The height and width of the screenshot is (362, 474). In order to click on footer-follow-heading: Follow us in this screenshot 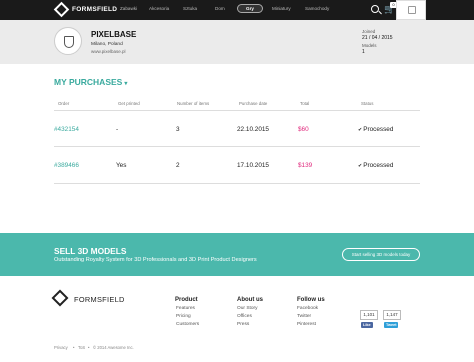, I will do `click(311, 300)`.